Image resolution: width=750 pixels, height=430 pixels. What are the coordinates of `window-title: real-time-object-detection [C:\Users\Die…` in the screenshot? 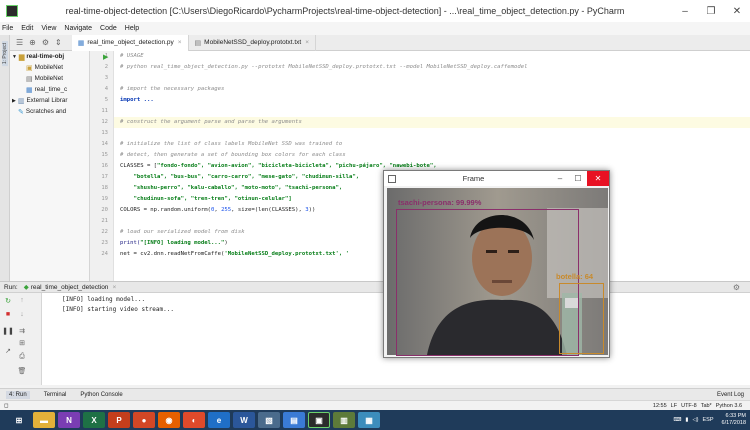 It's located at (345, 11).